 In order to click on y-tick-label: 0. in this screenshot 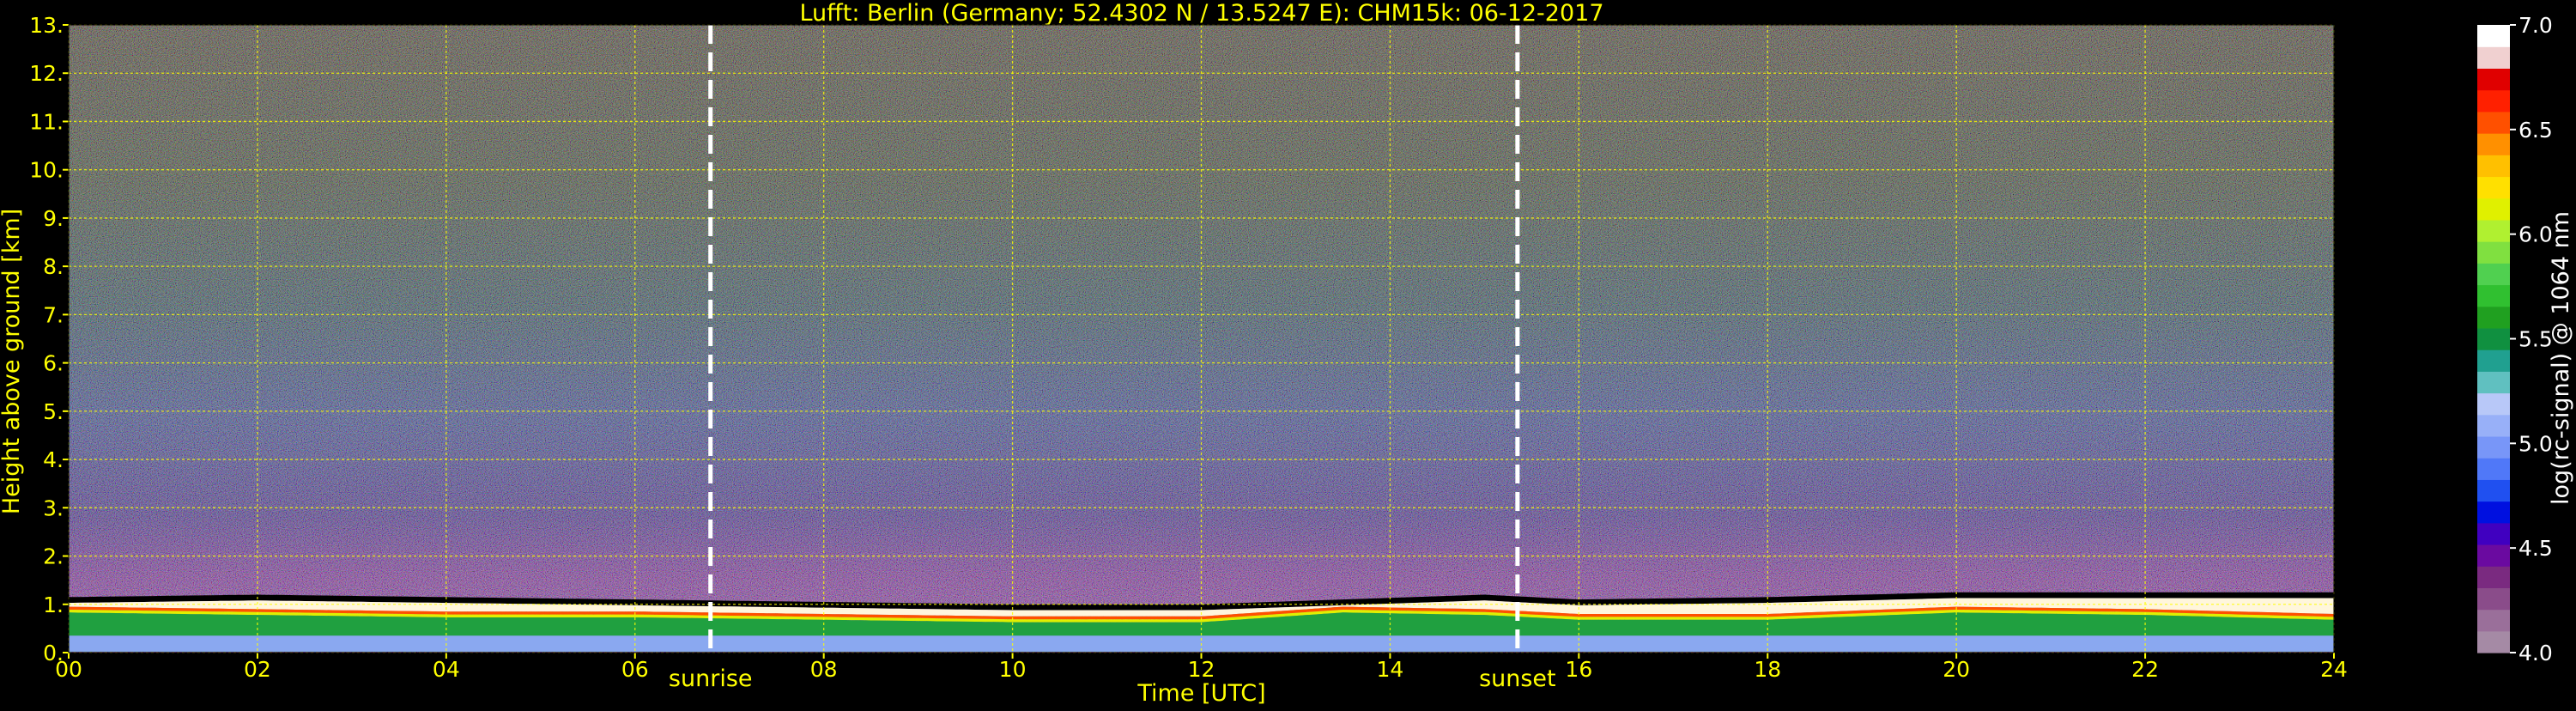, I will do `click(53, 653)`.